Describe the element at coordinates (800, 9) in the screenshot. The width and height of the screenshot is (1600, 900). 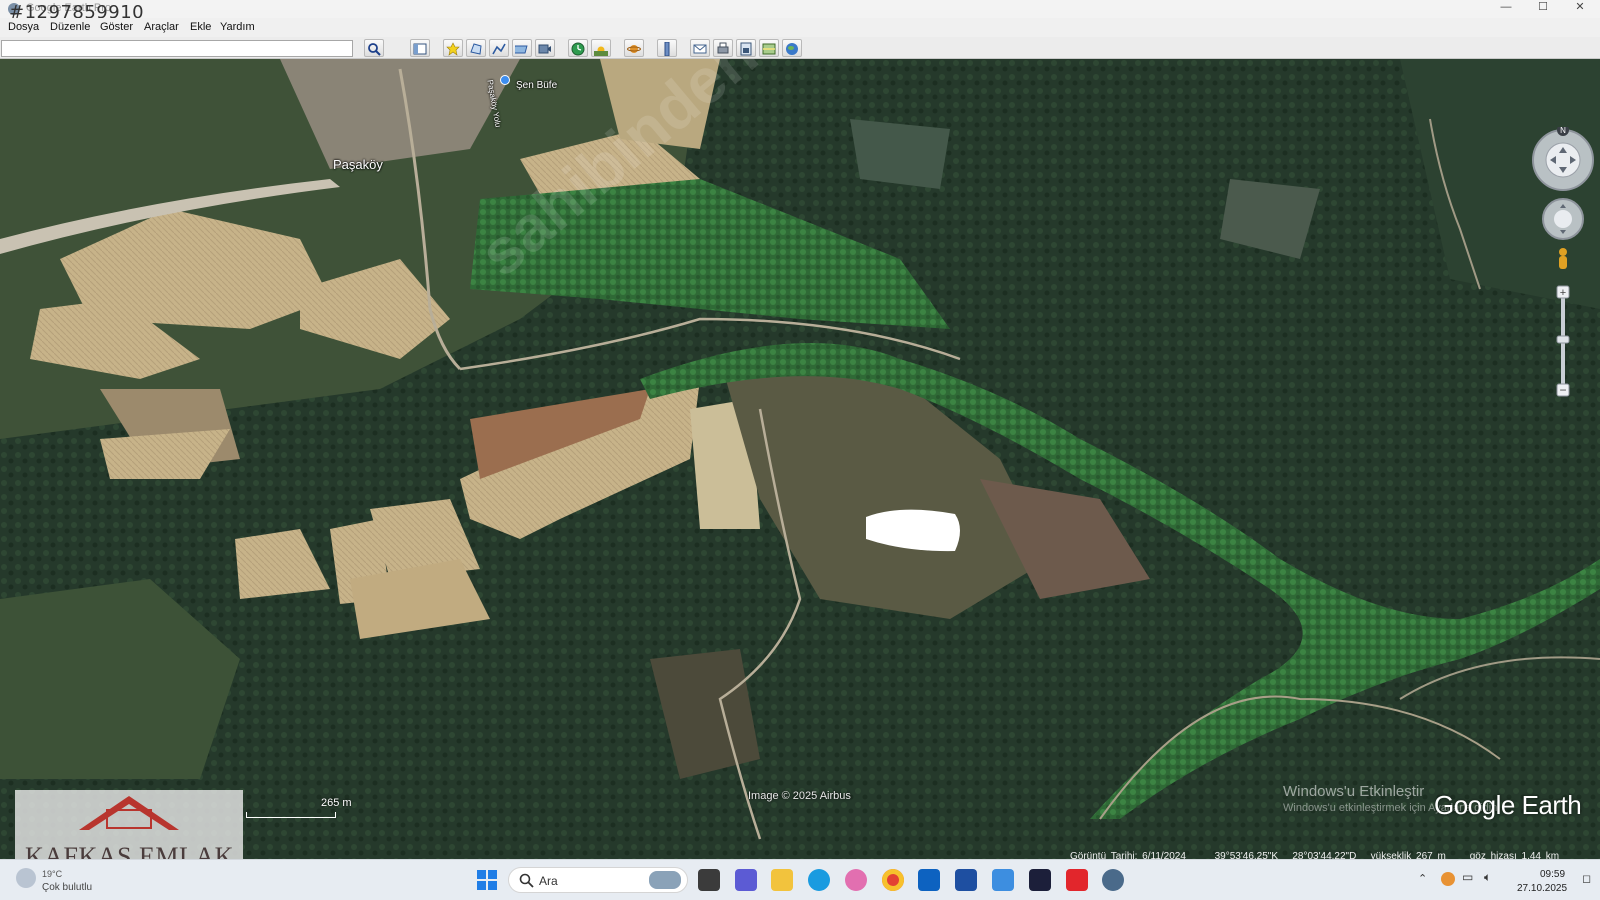
I see `title-bar: Google Earth Pro — ☐ ✕` at that location.